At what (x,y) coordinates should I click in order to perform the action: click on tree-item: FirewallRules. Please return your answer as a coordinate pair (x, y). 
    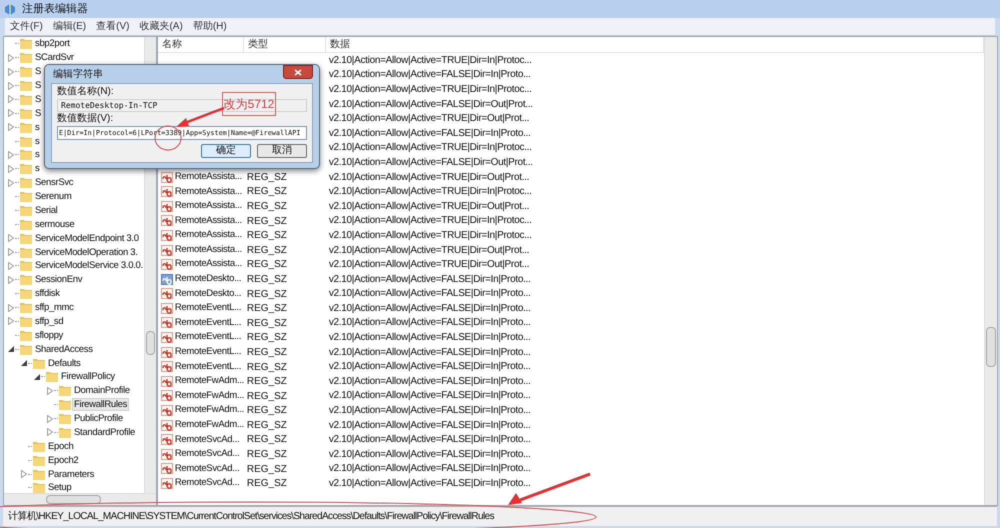
    Looking at the image, I should click on (100, 404).